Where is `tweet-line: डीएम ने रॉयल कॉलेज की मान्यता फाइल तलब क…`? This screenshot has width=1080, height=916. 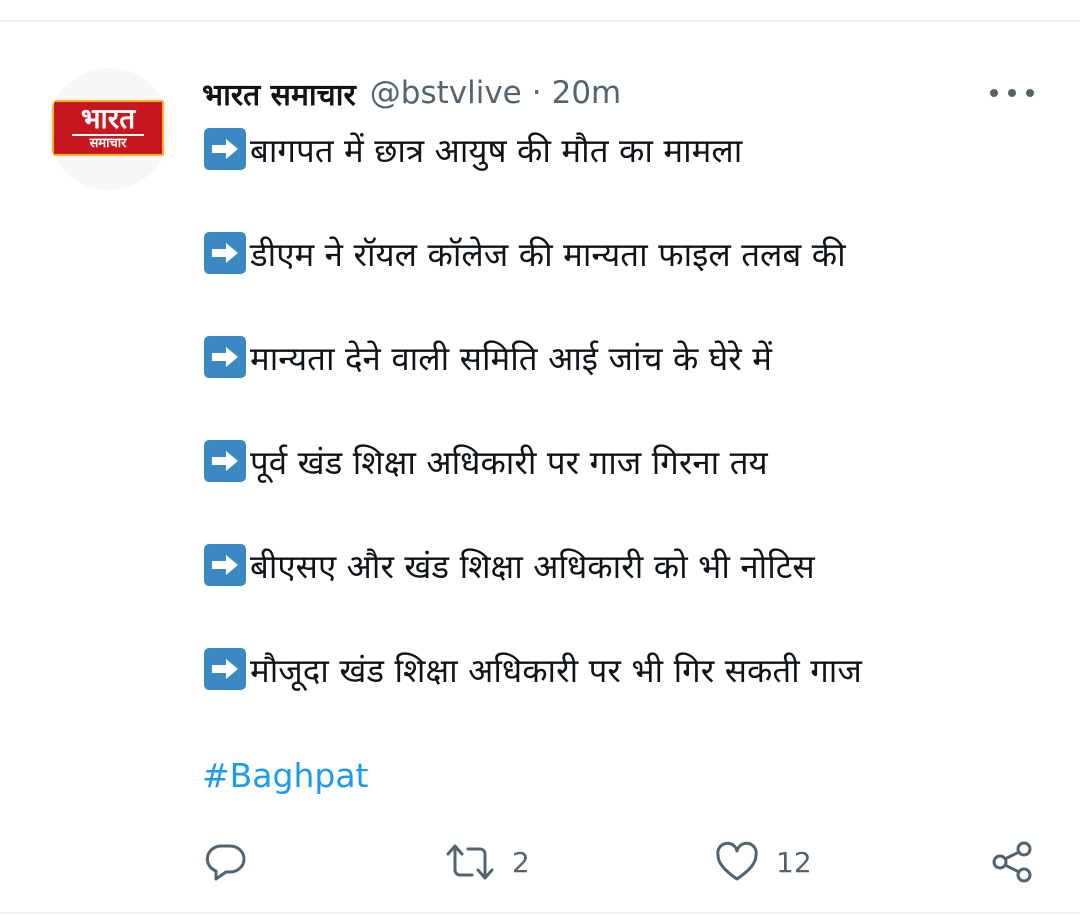 tweet-line: डीएम ने रॉयल कॉलेज की मान्यता फाइल तलब क… is located at coordinates (629, 253).